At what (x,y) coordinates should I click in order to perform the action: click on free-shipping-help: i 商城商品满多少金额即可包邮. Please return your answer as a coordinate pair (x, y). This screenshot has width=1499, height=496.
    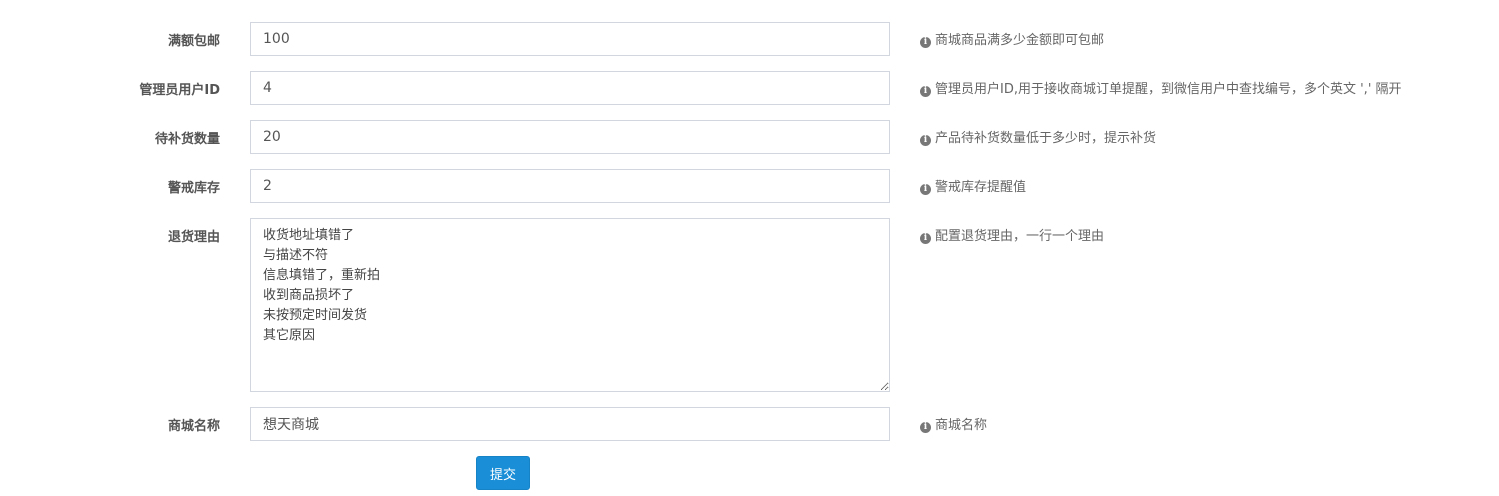
    Looking at the image, I should click on (1012, 38).